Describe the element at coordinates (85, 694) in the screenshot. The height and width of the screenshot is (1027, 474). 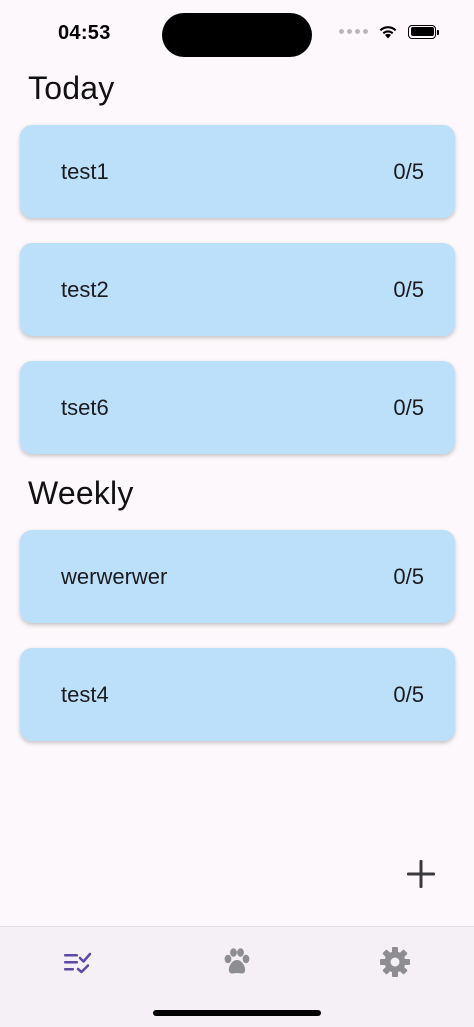
I see `task-name: test4` at that location.